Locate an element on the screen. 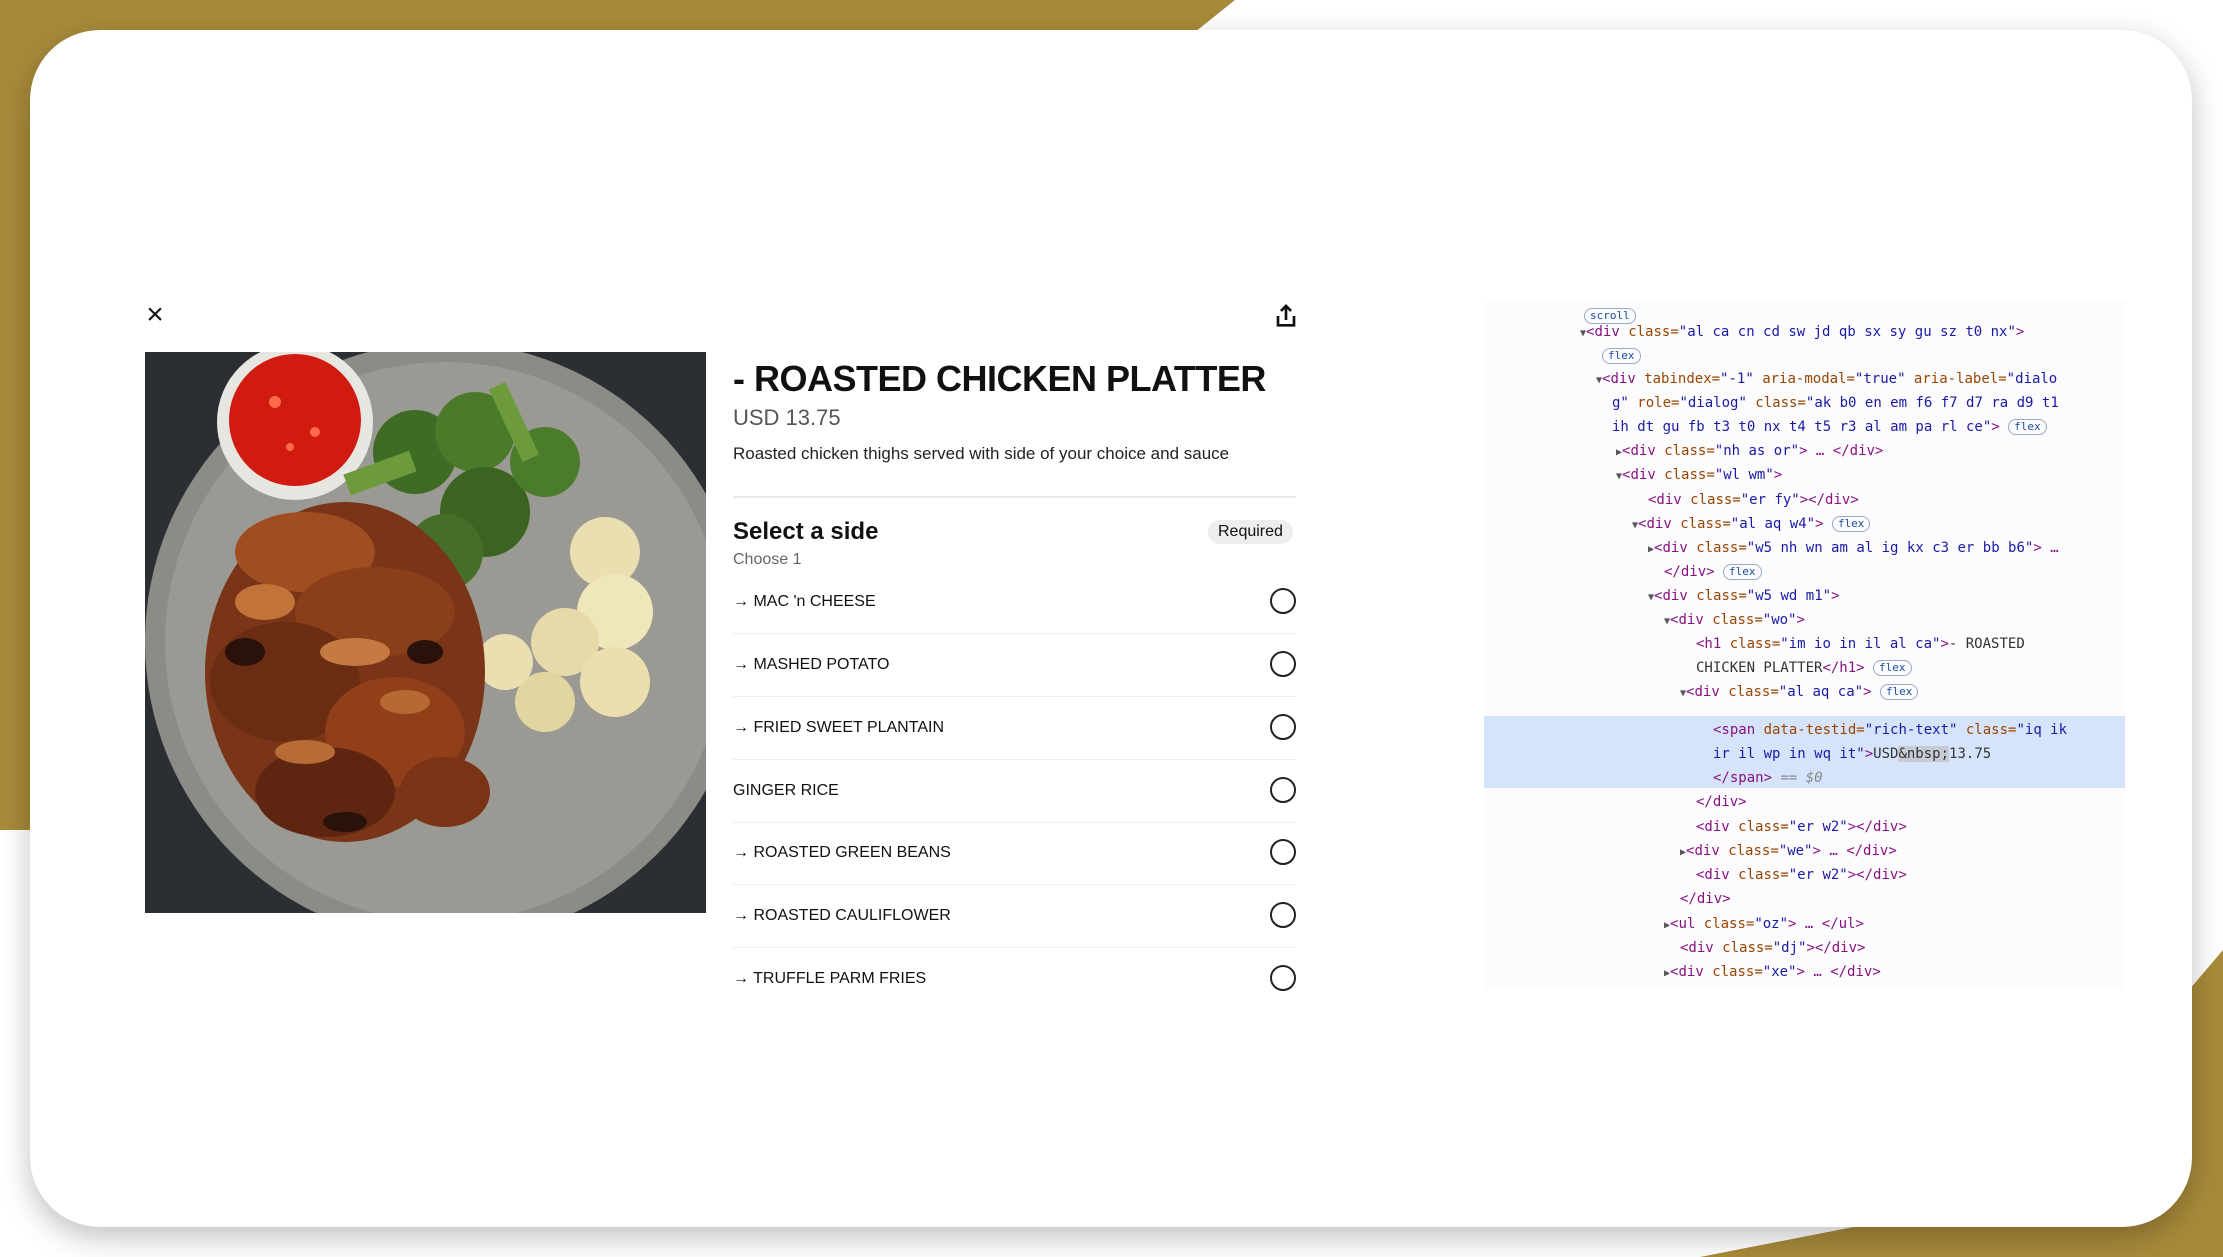 The width and height of the screenshot is (2223, 1257). dom-node: ▼<div class="al aq w4"> flex is located at coordinates (1751, 524).